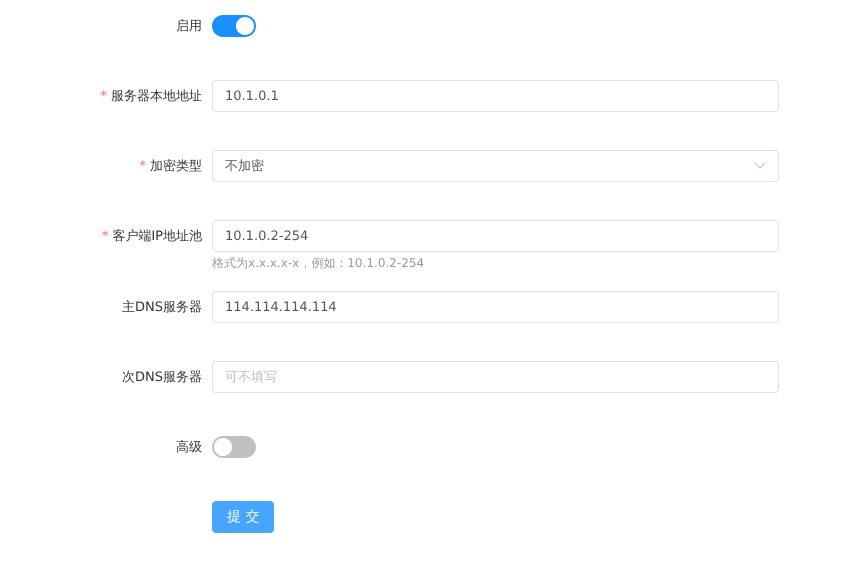 This screenshot has width=862, height=573. I want to click on text-input: 可不填写, so click(495, 377).